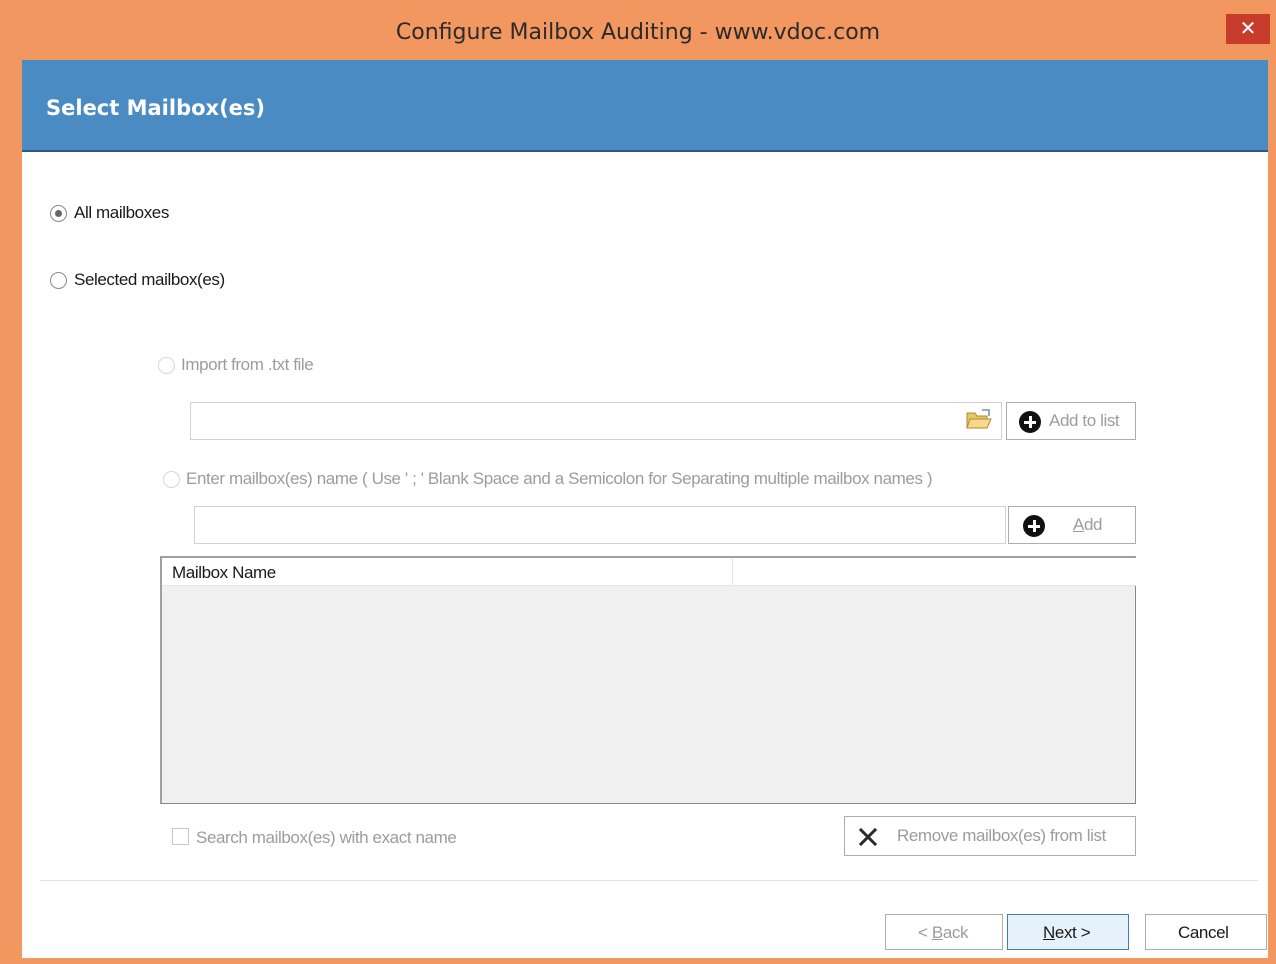  What do you see at coordinates (149, 280) in the screenshot?
I see `selected-mailboxes-label: Selected mailbox(es)` at bounding box center [149, 280].